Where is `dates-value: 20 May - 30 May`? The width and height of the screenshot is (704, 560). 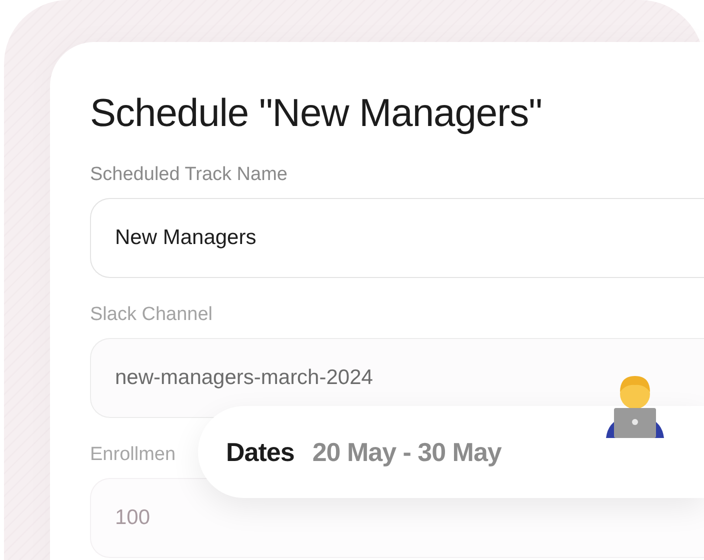
dates-value: 20 May - 30 May is located at coordinates (407, 452).